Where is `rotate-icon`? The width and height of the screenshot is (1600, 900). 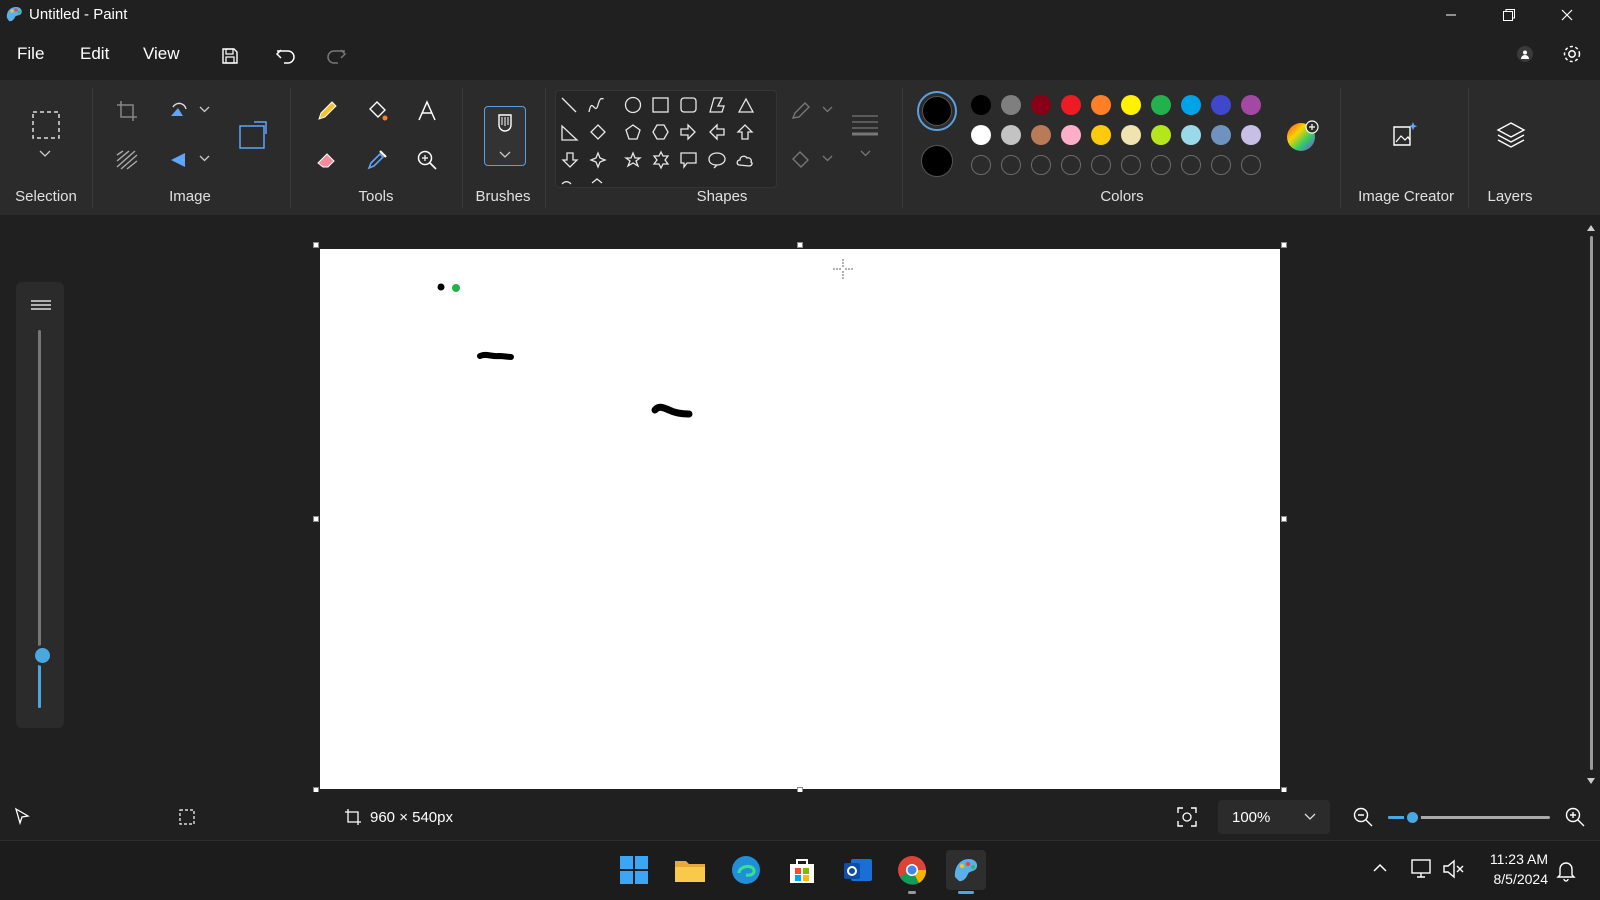
rotate-icon is located at coordinates (179, 111).